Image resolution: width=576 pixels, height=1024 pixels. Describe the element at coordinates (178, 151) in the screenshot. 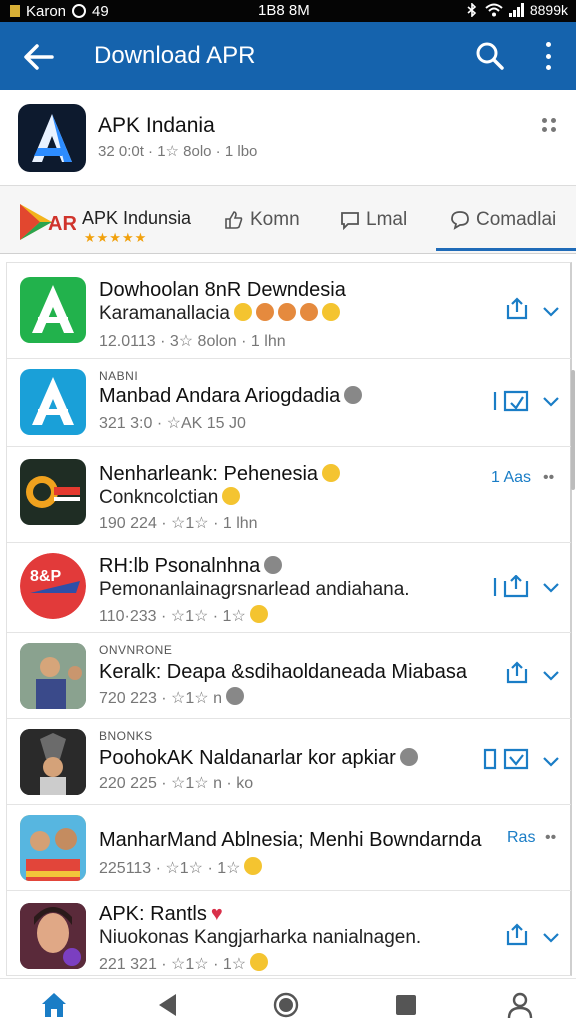

I see `app-meta: 32 0:0t · 1☆ 8olo · 1 lbo` at that location.